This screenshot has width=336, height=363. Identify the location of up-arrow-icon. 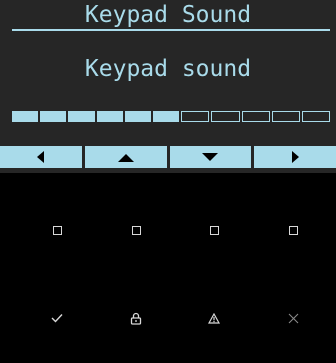
(125, 157).